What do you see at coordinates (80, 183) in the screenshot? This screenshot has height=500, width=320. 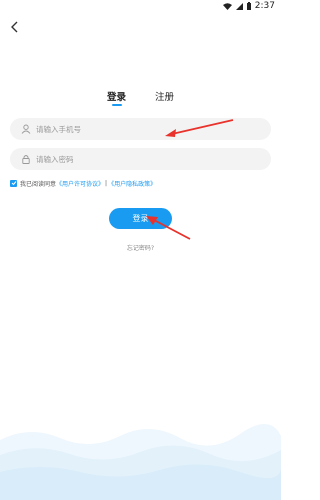 I see `user-license-link: 《用户许可协议》` at bounding box center [80, 183].